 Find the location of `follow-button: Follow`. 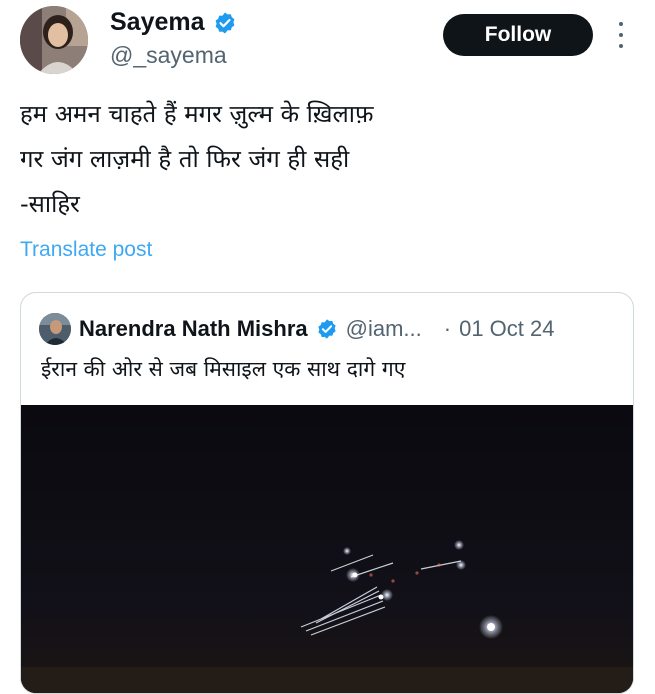

follow-button: Follow is located at coordinates (518, 35).